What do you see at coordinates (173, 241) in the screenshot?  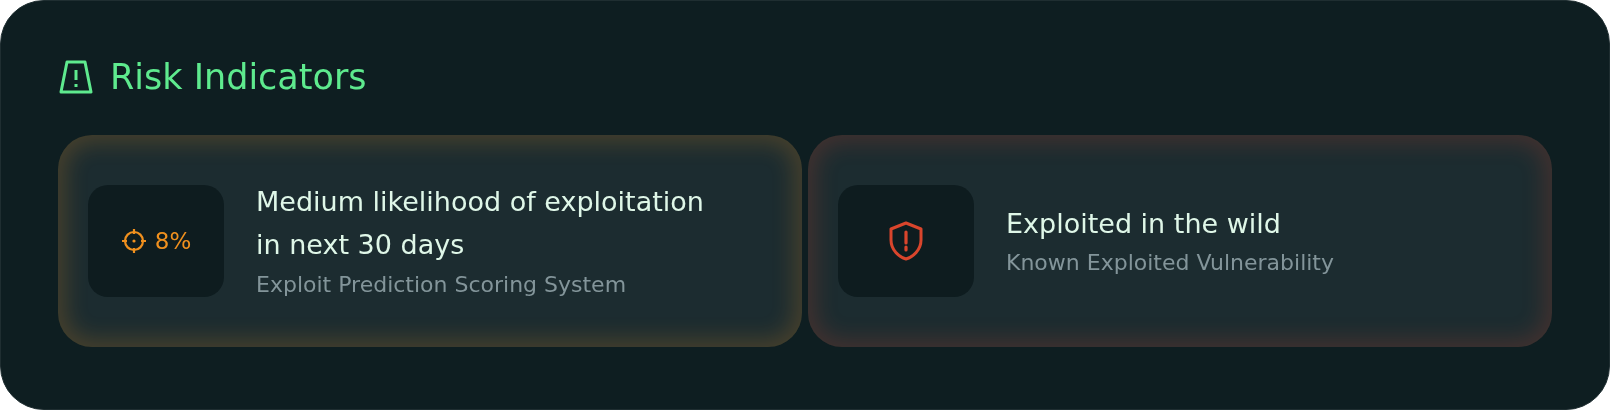 I see `probability-value: 8%` at bounding box center [173, 241].